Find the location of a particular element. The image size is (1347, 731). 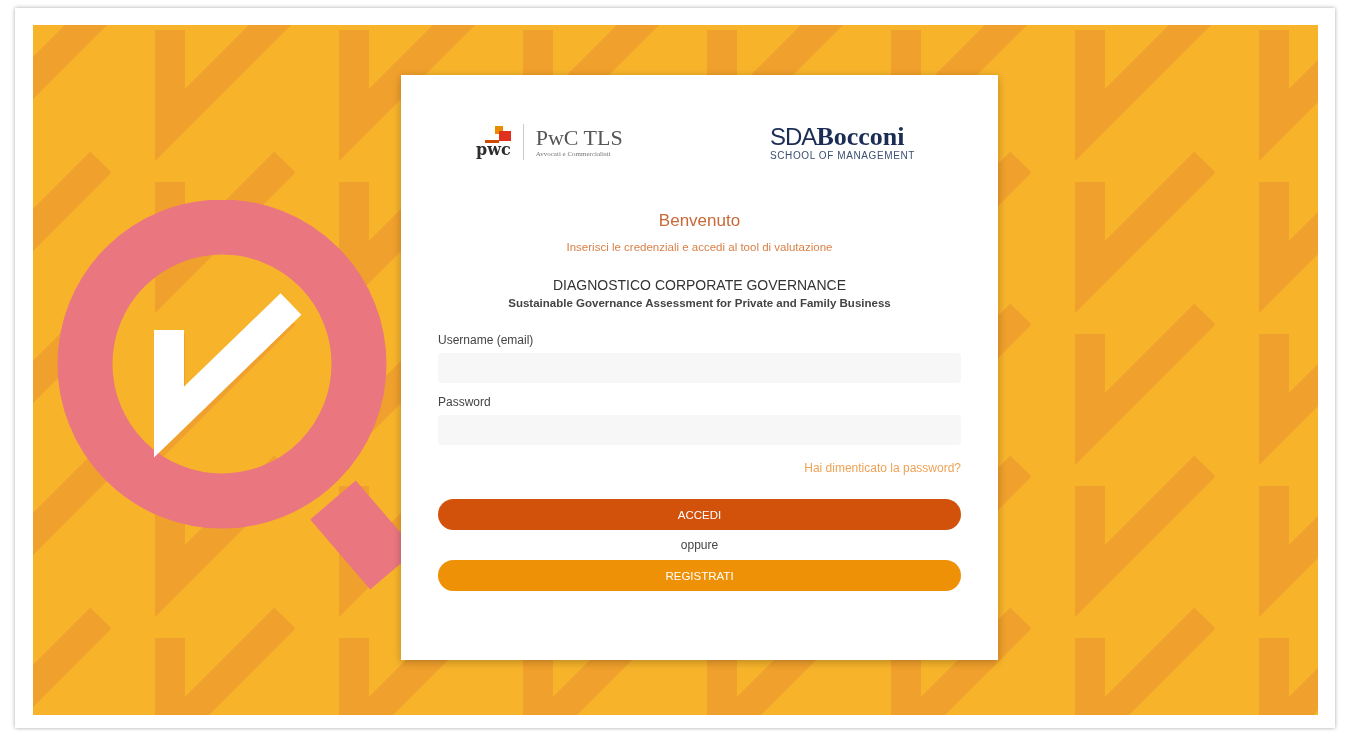

logo-prefix: SDA is located at coordinates (793, 136).